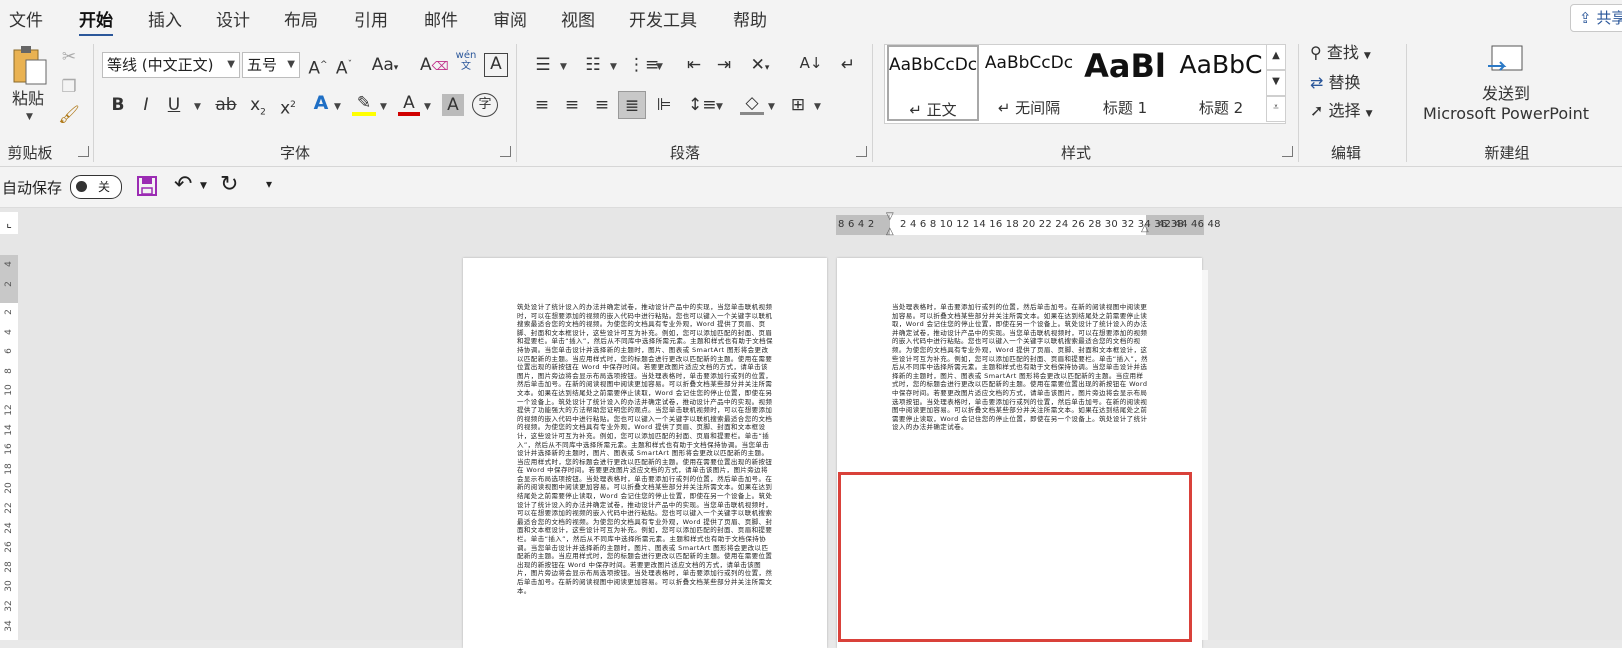 This screenshot has height=648, width=1622. I want to click on chinese-layout-icon: ✕▾, so click(760, 66).